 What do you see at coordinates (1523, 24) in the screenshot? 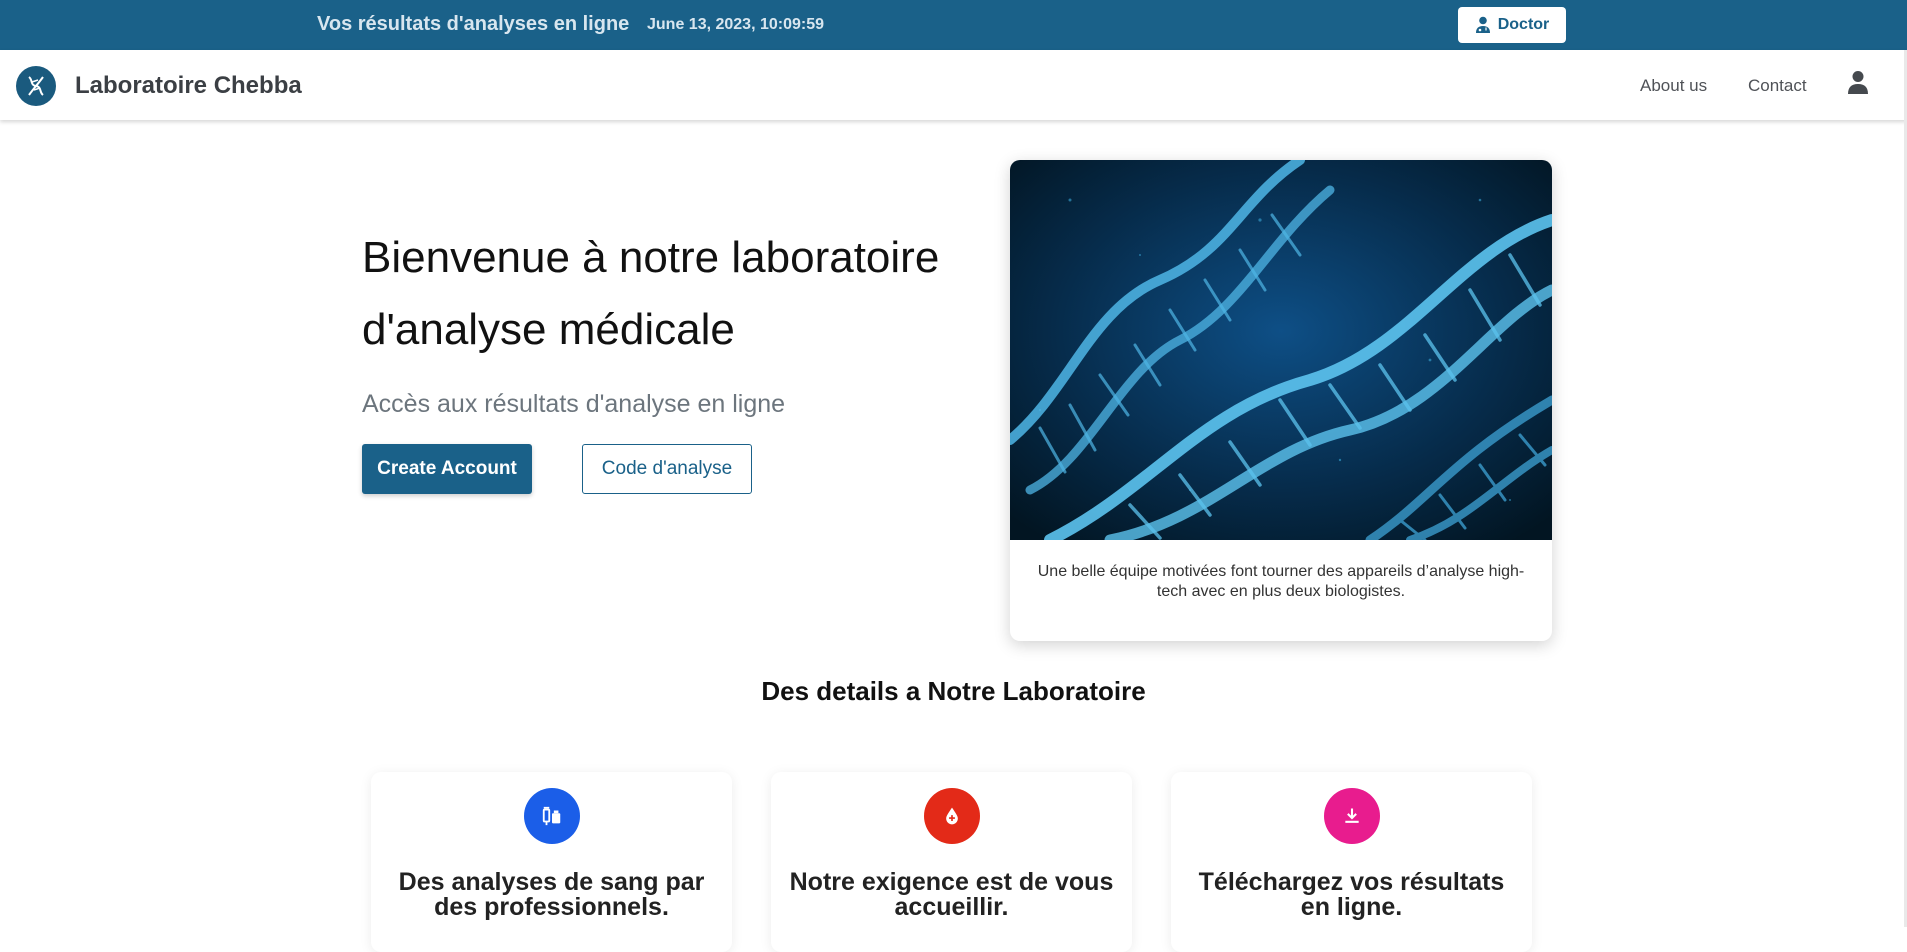
I see `doctor-button-label: Doctor` at bounding box center [1523, 24].